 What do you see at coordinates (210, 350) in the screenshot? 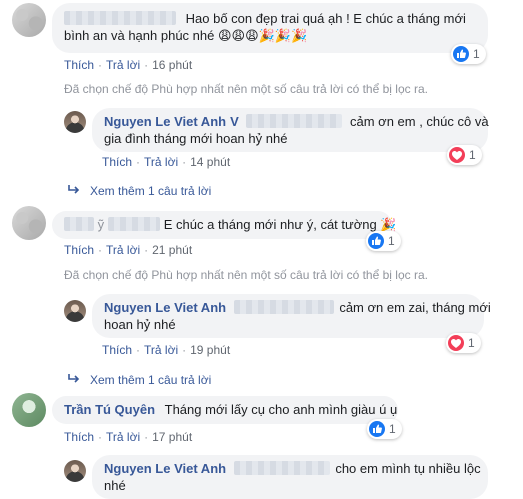
I see `reply-time: 19 phút` at bounding box center [210, 350].